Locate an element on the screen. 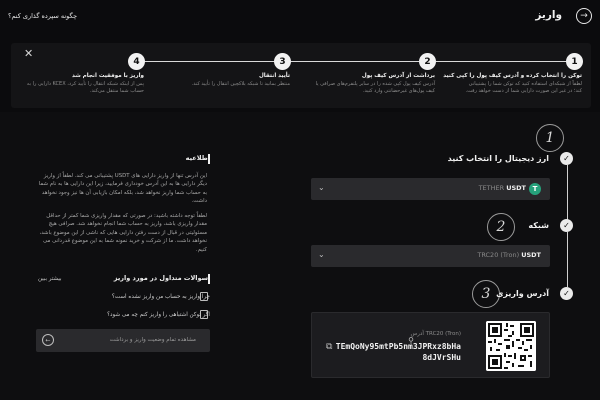 The height and width of the screenshot is (400, 600). notice-title: اطلاعیه is located at coordinates (197, 158).